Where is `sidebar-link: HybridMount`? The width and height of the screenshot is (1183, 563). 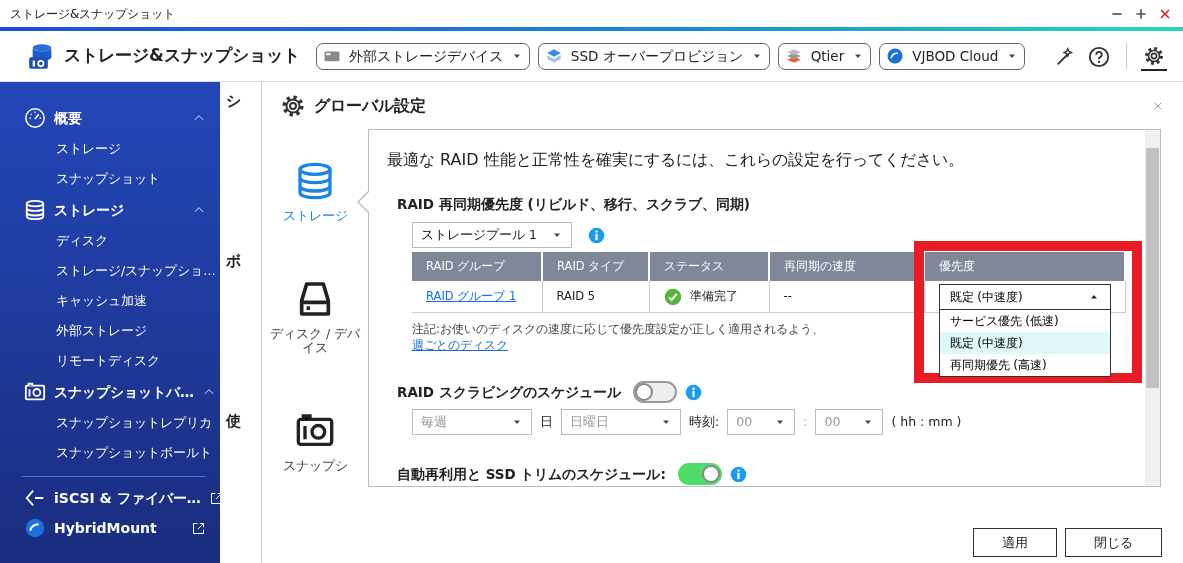
sidebar-link: HybridMount is located at coordinates (118, 528).